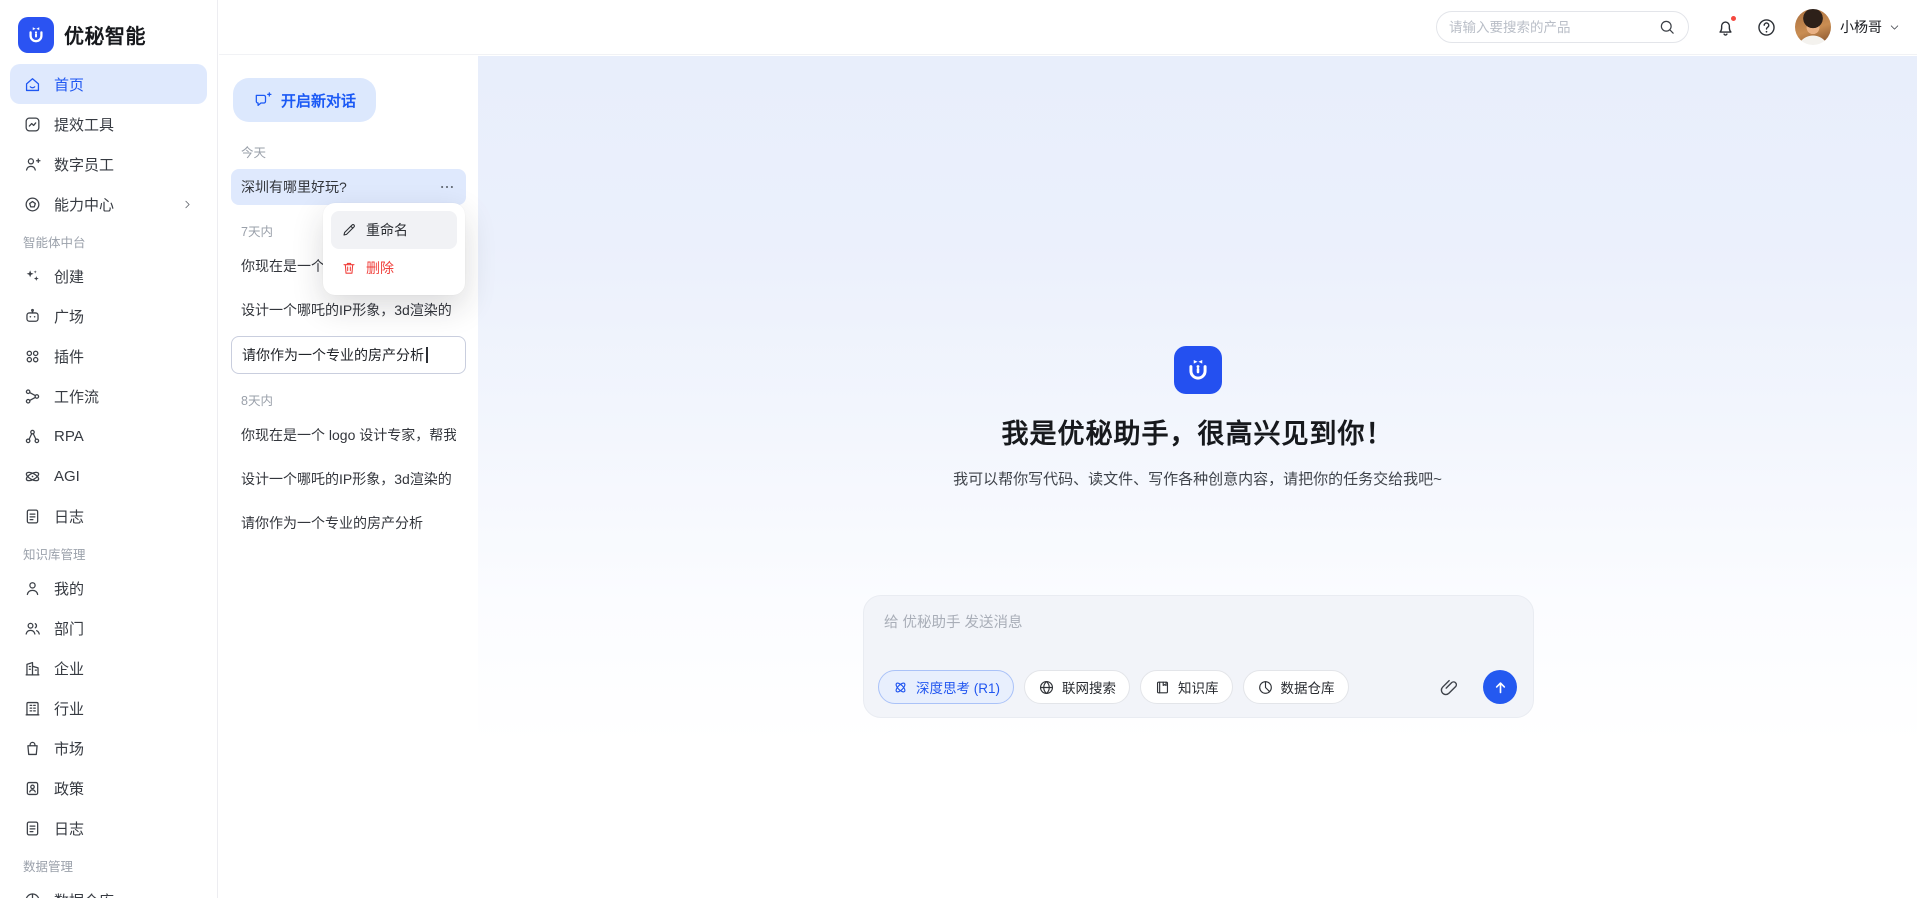 This screenshot has width=1917, height=898. What do you see at coordinates (32, 124) in the screenshot?
I see `tools-icon` at bounding box center [32, 124].